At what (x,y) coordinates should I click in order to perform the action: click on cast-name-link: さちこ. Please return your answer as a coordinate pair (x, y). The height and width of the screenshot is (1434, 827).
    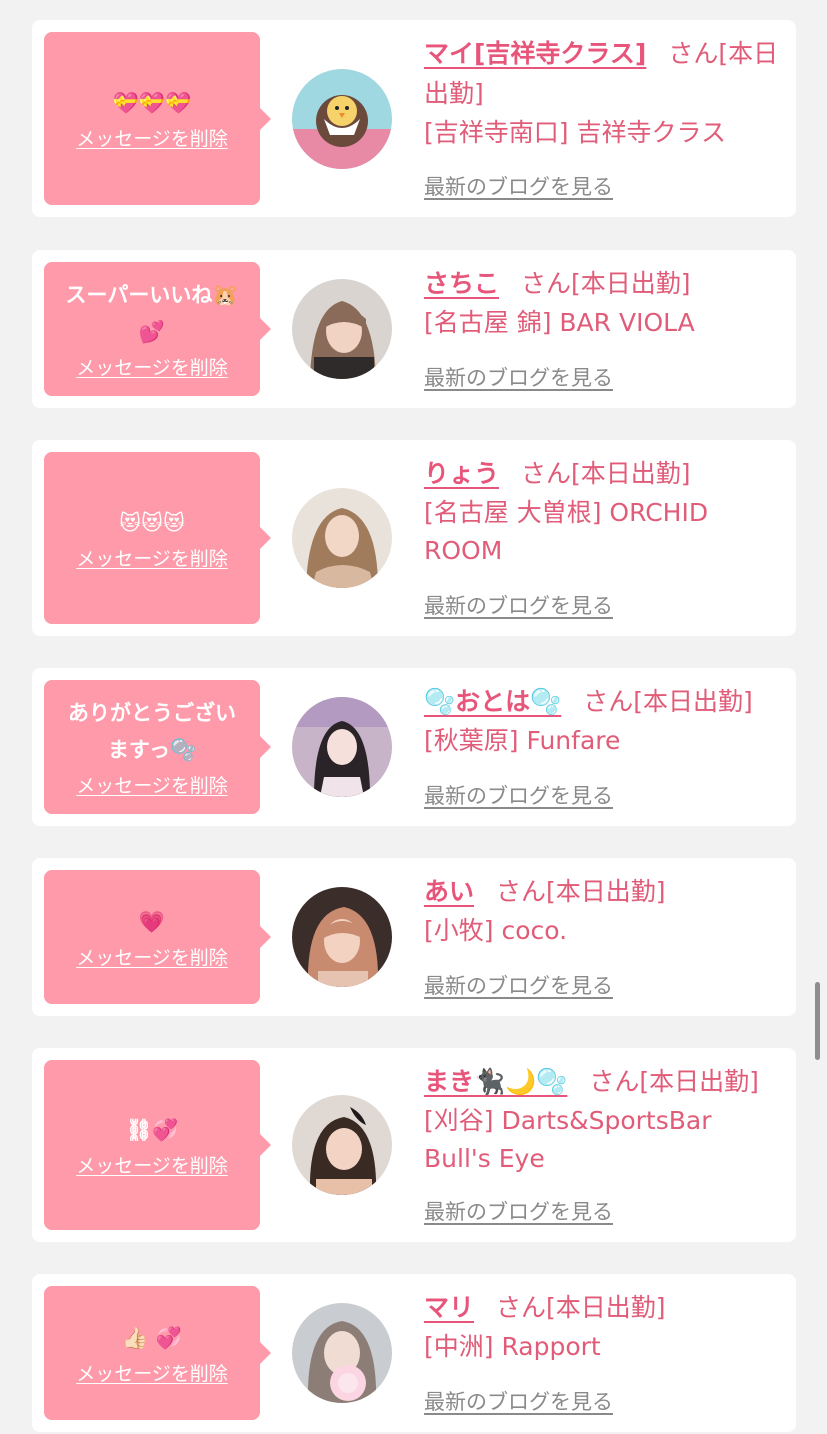
    Looking at the image, I should click on (461, 283).